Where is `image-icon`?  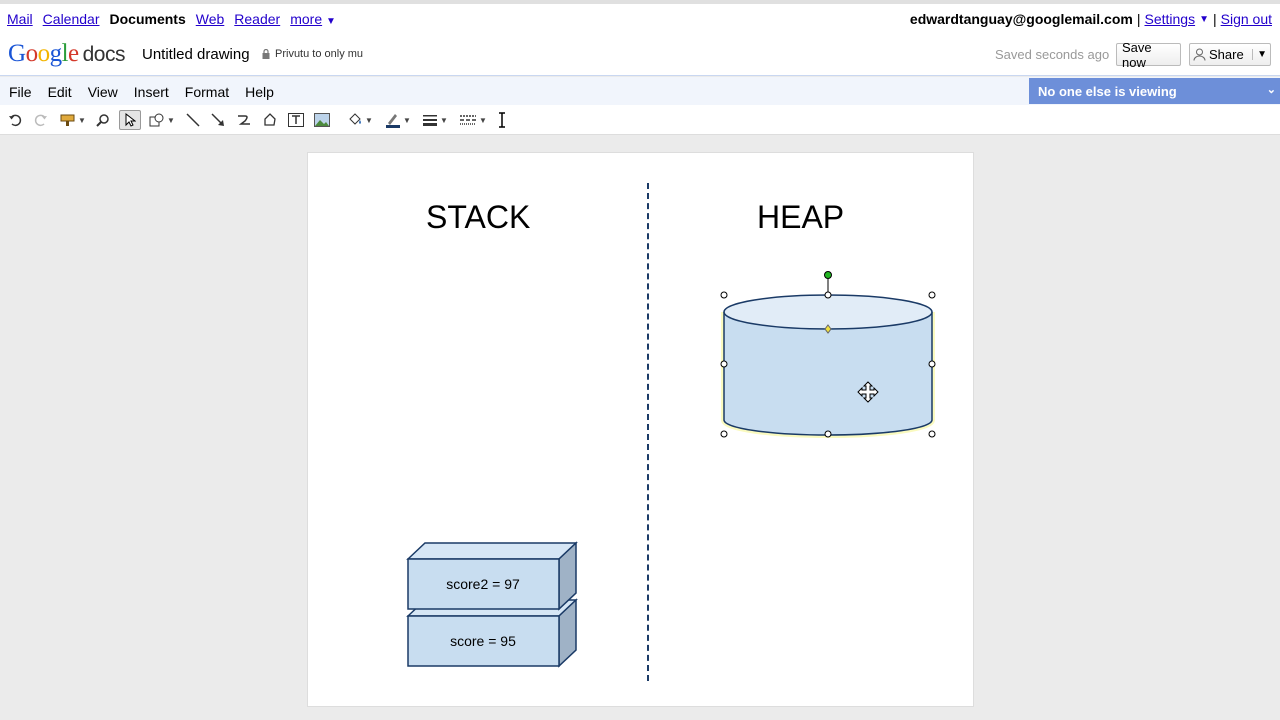
image-icon is located at coordinates (322, 120).